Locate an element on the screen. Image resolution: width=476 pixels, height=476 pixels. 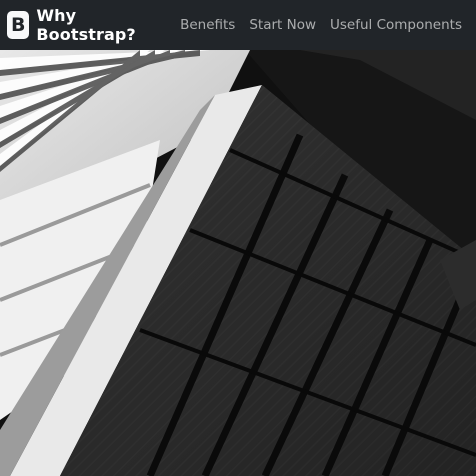
brand-title: Why Bootstrap? is located at coordinates (86, 25).